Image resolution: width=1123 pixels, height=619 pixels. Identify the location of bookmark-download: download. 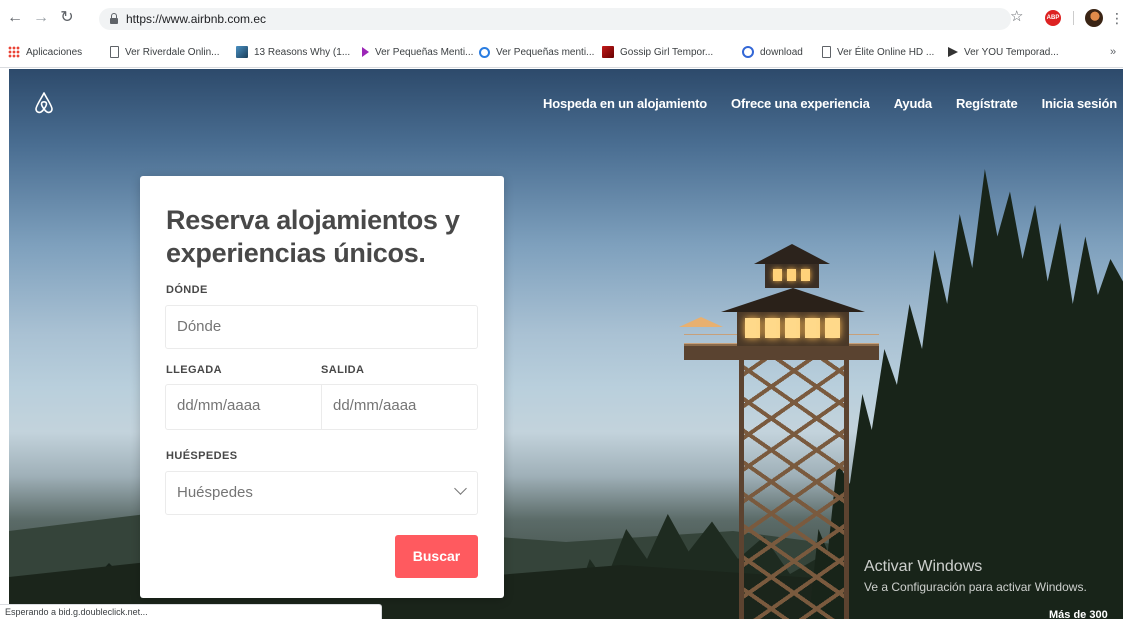
(772, 52).